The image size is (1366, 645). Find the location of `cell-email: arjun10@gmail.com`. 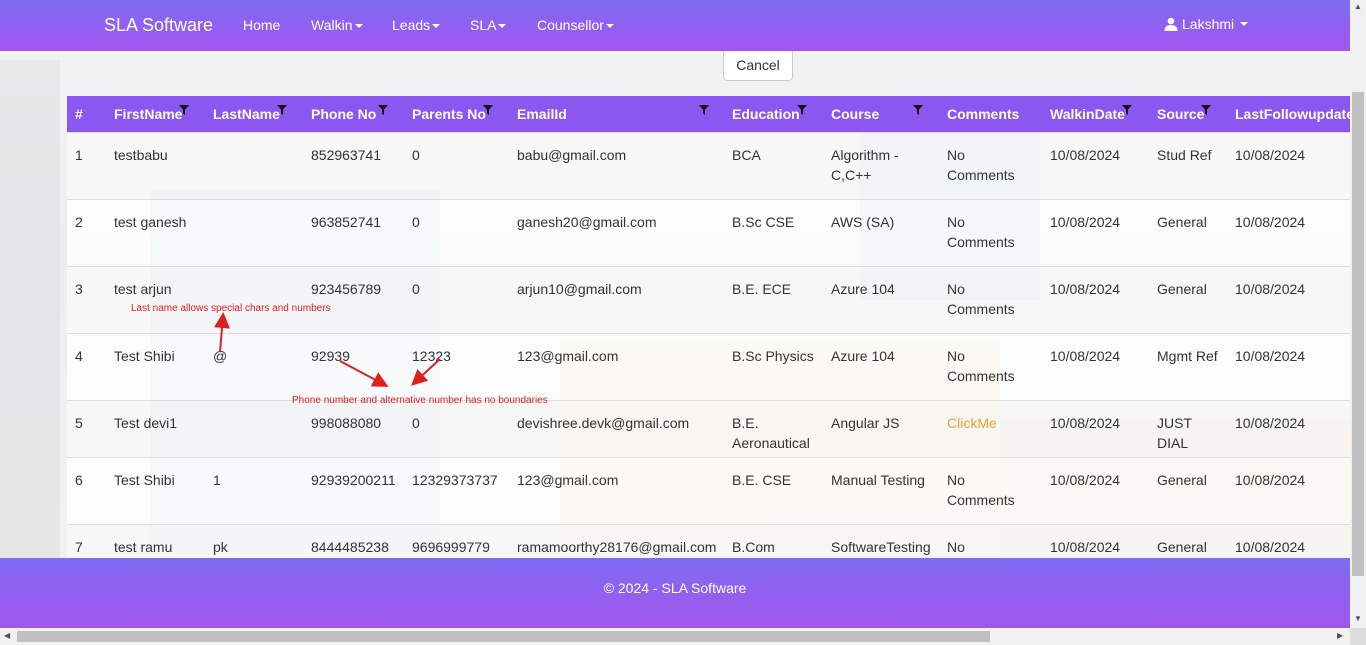

cell-email: arjun10@gmail.com is located at coordinates (616, 299).